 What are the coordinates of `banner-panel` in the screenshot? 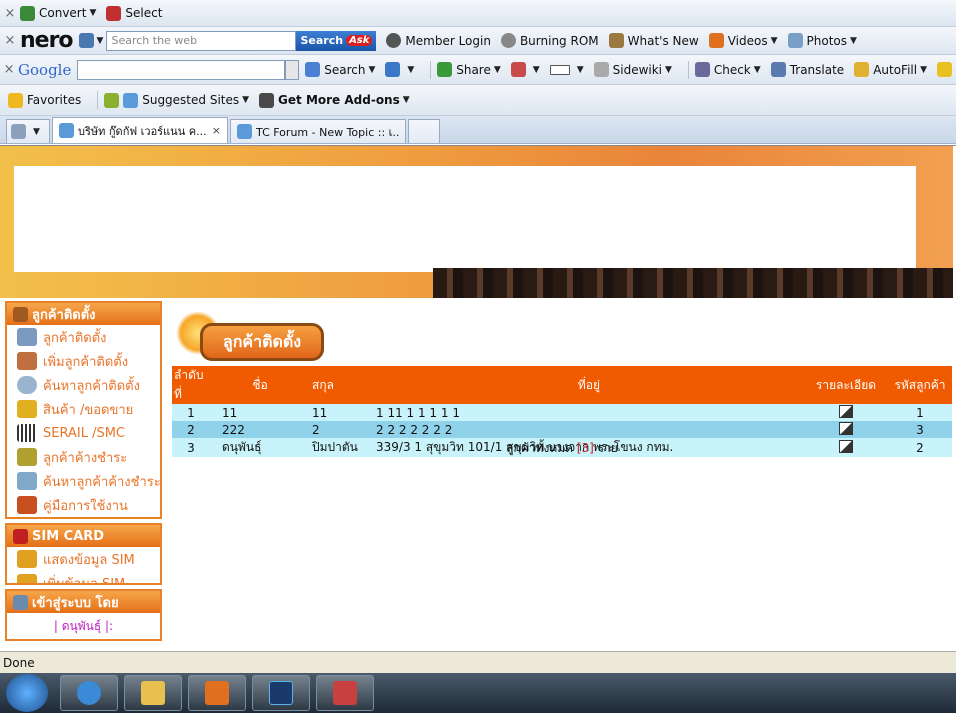 It's located at (465, 219).